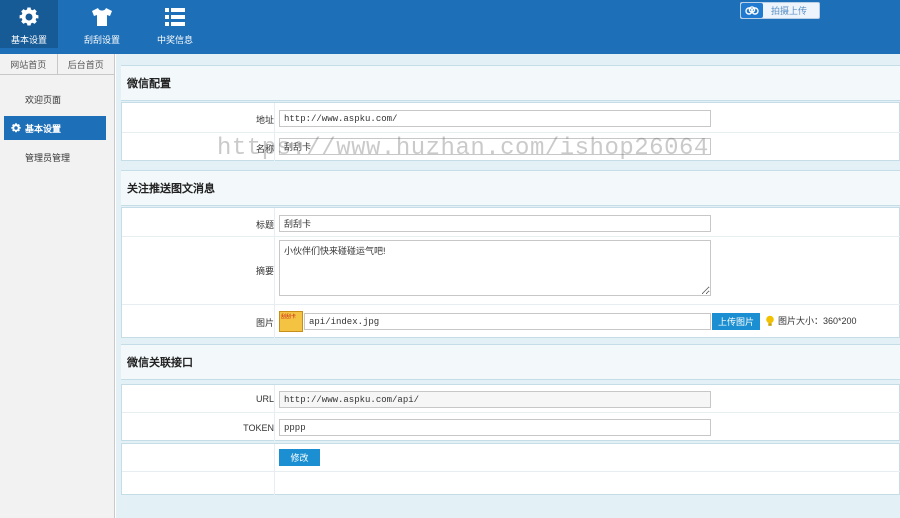 The width and height of the screenshot is (900, 518). What do you see at coordinates (86, 64) in the screenshot?
I see `tab-admin-home: 后台首页` at bounding box center [86, 64].